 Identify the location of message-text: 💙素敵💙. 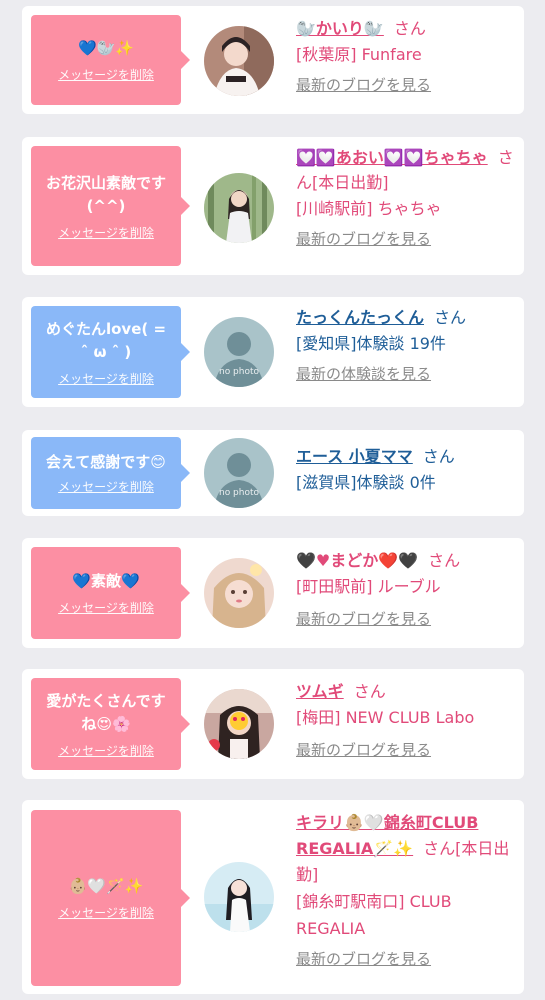
(106, 581).